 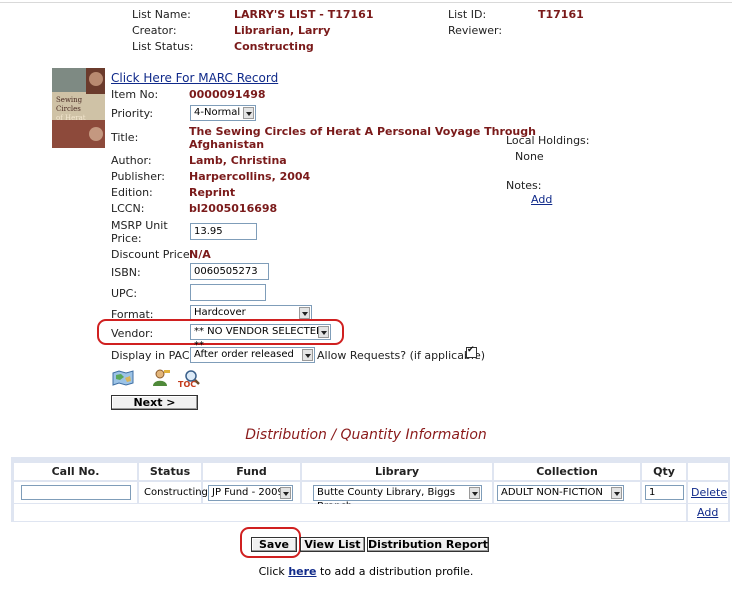 What do you see at coordinates (397, 471) in the screenshot?
I see `column-header-library: Library` at bounding box center [397, 471].